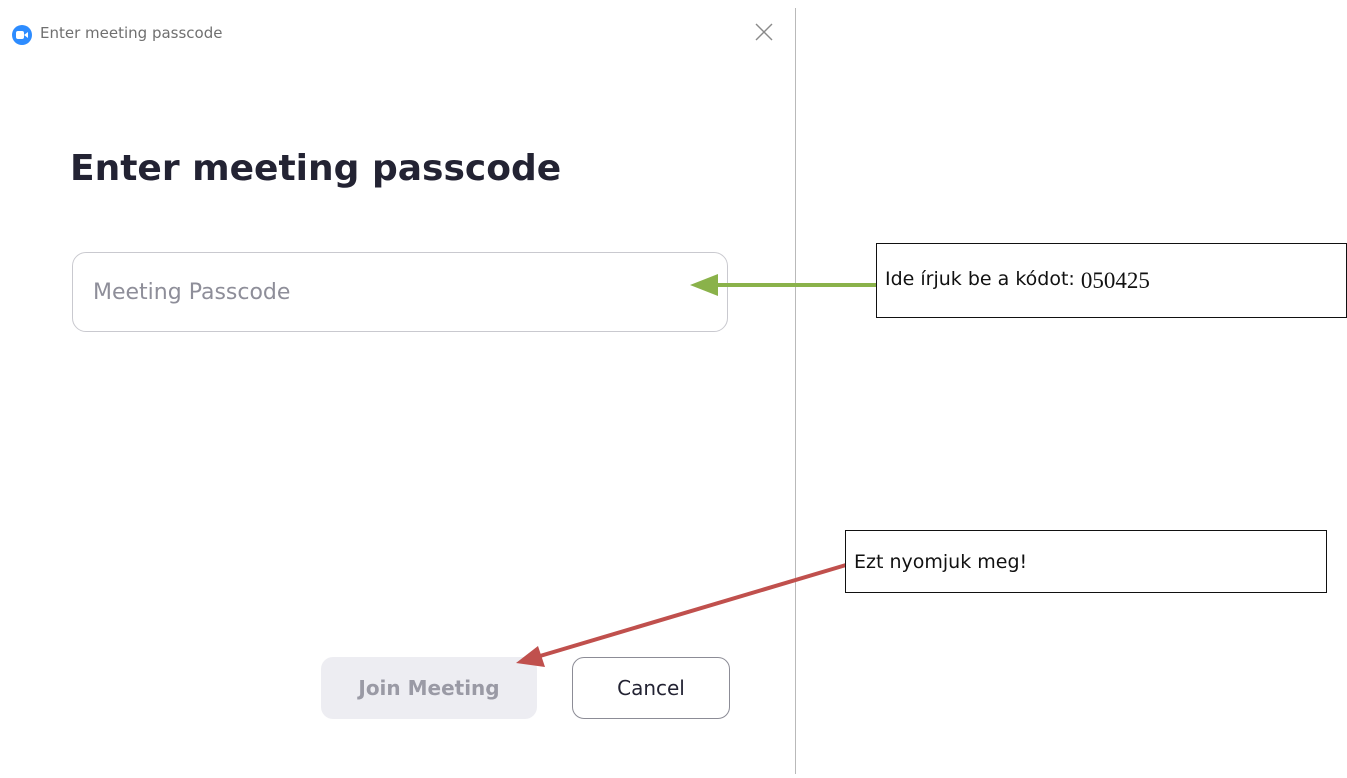 This screenshot has height=778, width=1347. I want to click on meeting-passcode-input, so click(400, 292).